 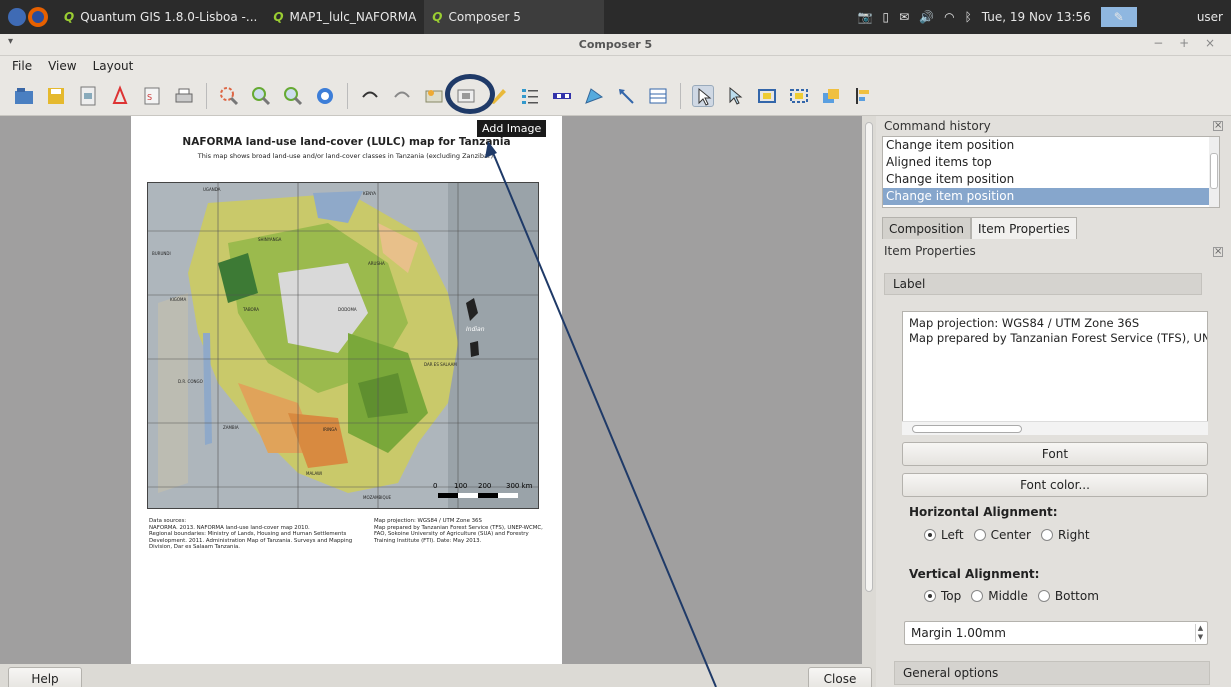 I want to click on vertical-alignment-options: Top Middle Bottom, so click(x=1011, y=596).